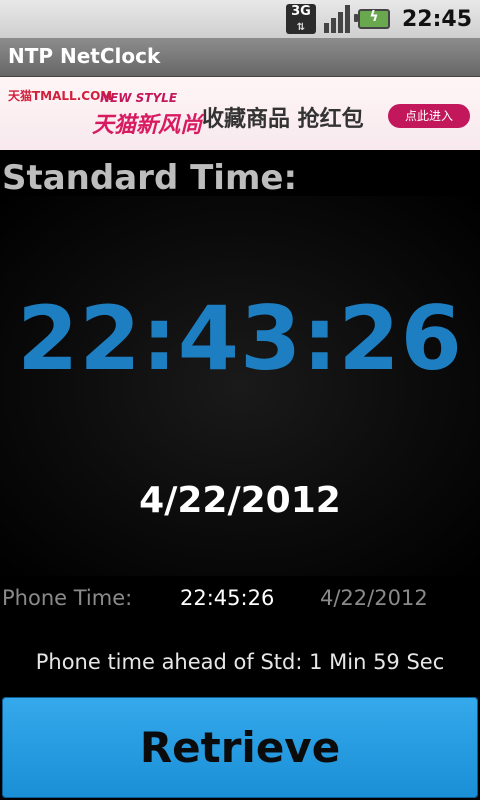 This screenshot has width=480, height=800. Describe the element at coordinates (84, 56) in the screenshot. I see `app-title: NTP NetClock` at that location.